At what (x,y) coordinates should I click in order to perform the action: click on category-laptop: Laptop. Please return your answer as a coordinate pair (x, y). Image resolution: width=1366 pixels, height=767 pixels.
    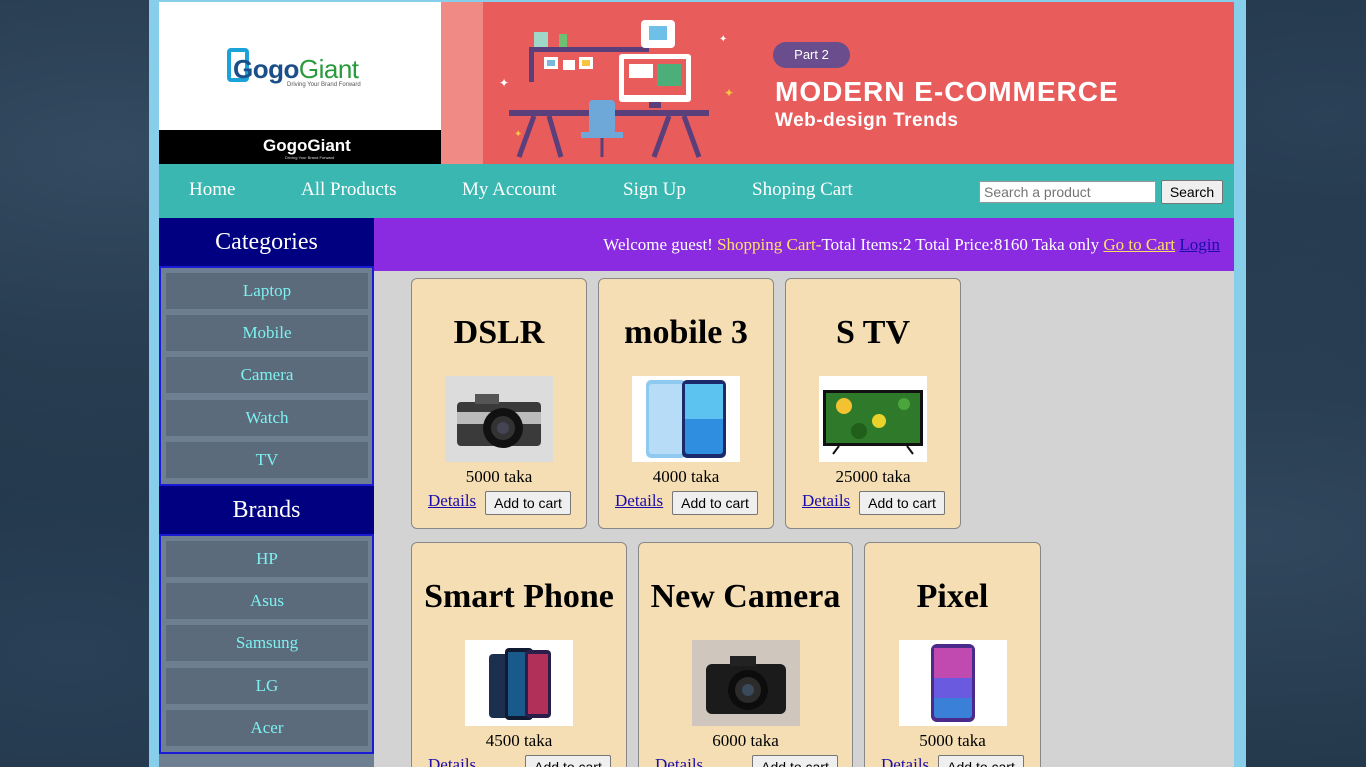
    Looking at the image, I should click on (267, 291).